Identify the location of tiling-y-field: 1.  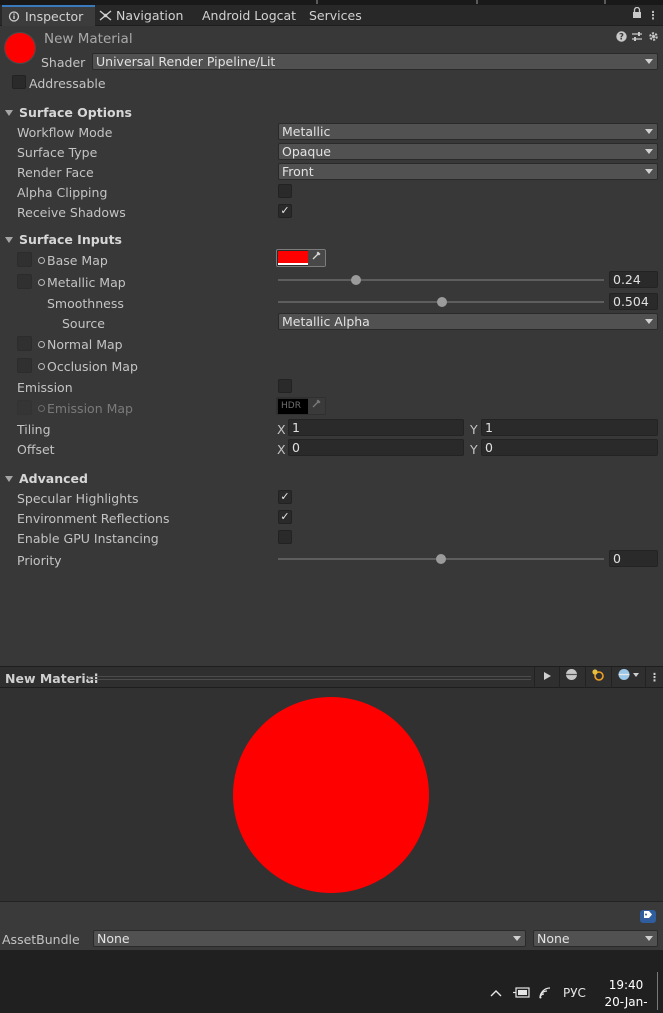
(569, 427).